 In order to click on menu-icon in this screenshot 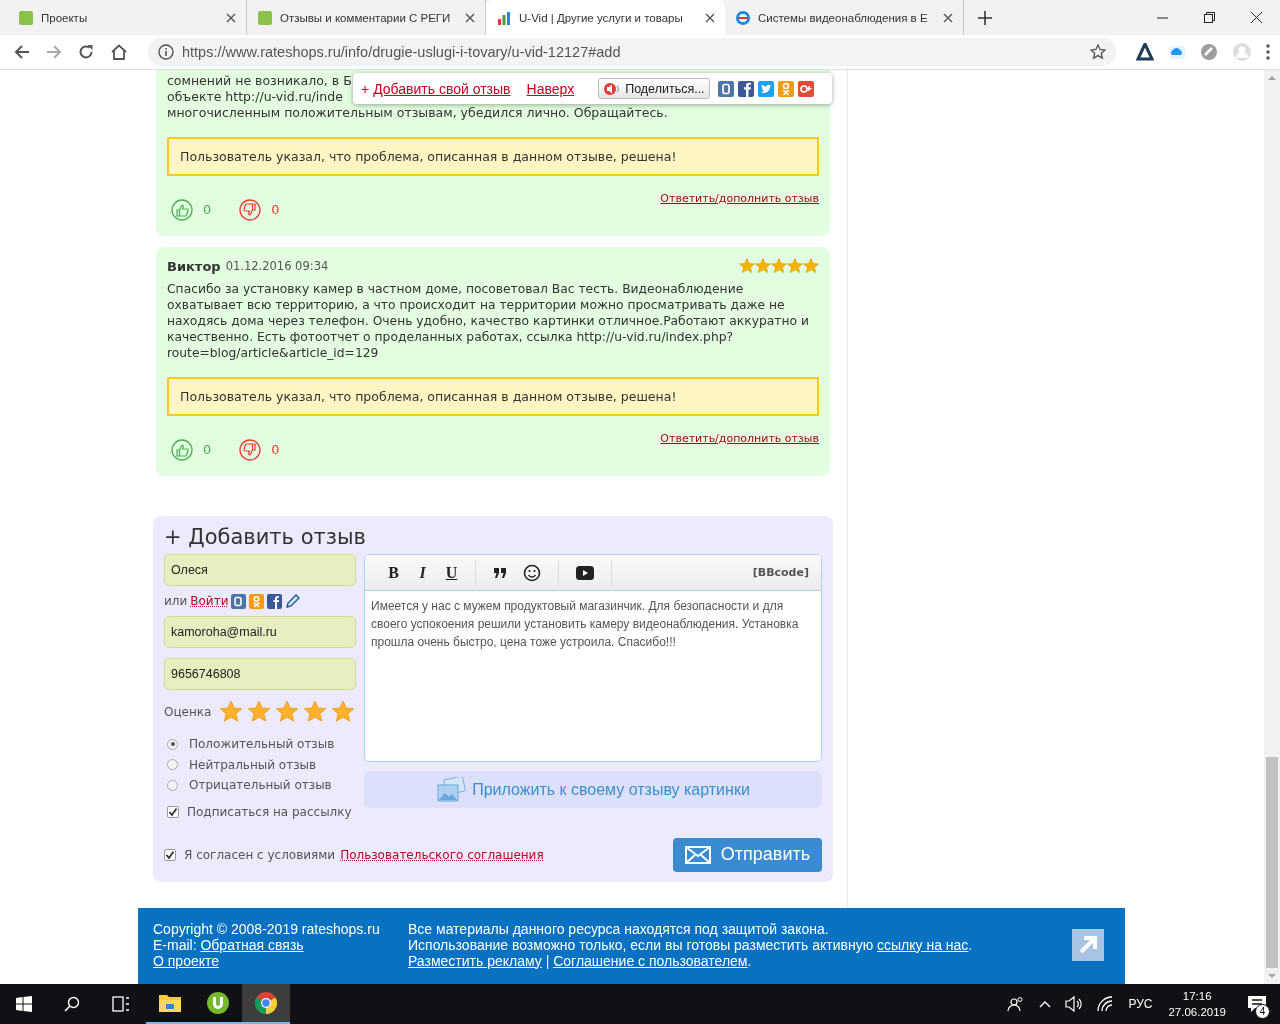, I will do `click(1268, 52)`.